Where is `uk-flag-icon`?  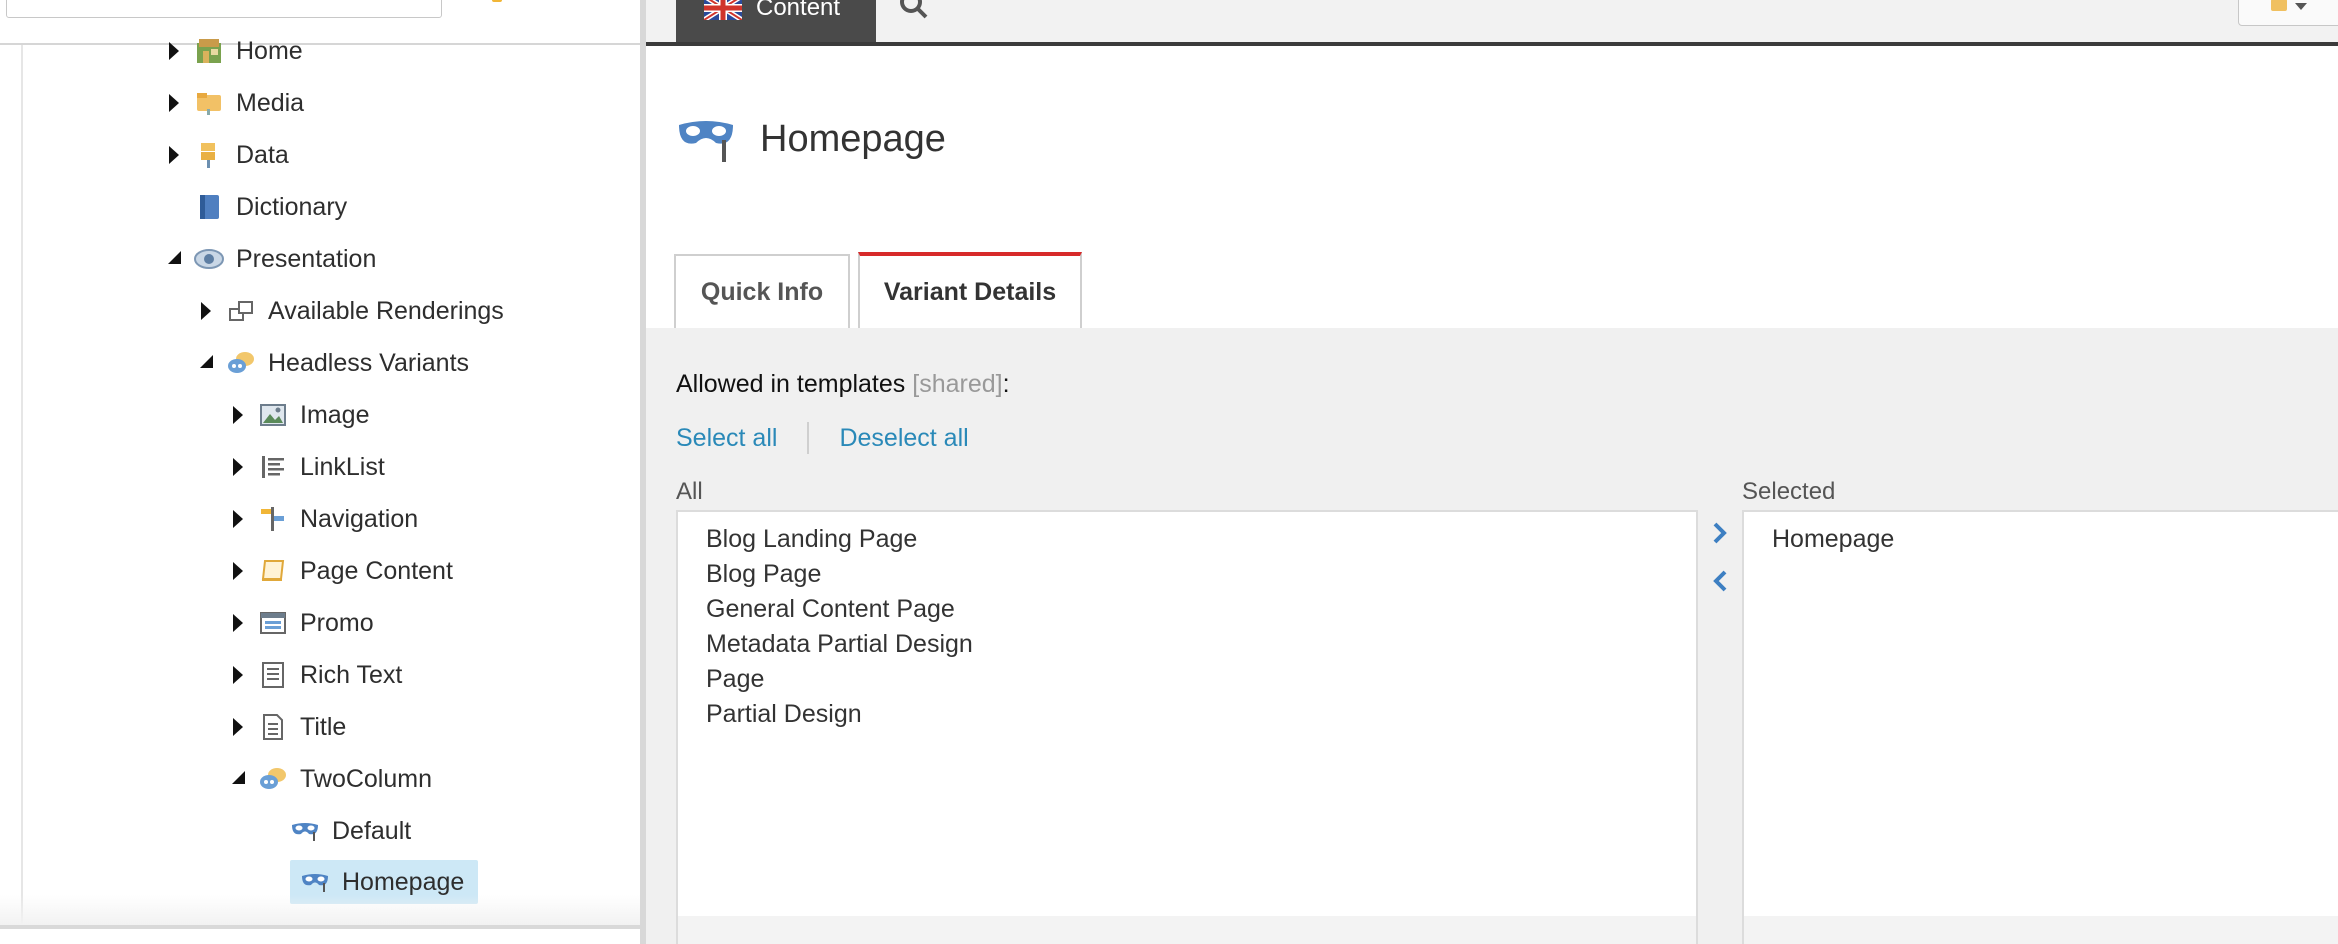
uk-flag-icon is located at coordinates (723, 10).